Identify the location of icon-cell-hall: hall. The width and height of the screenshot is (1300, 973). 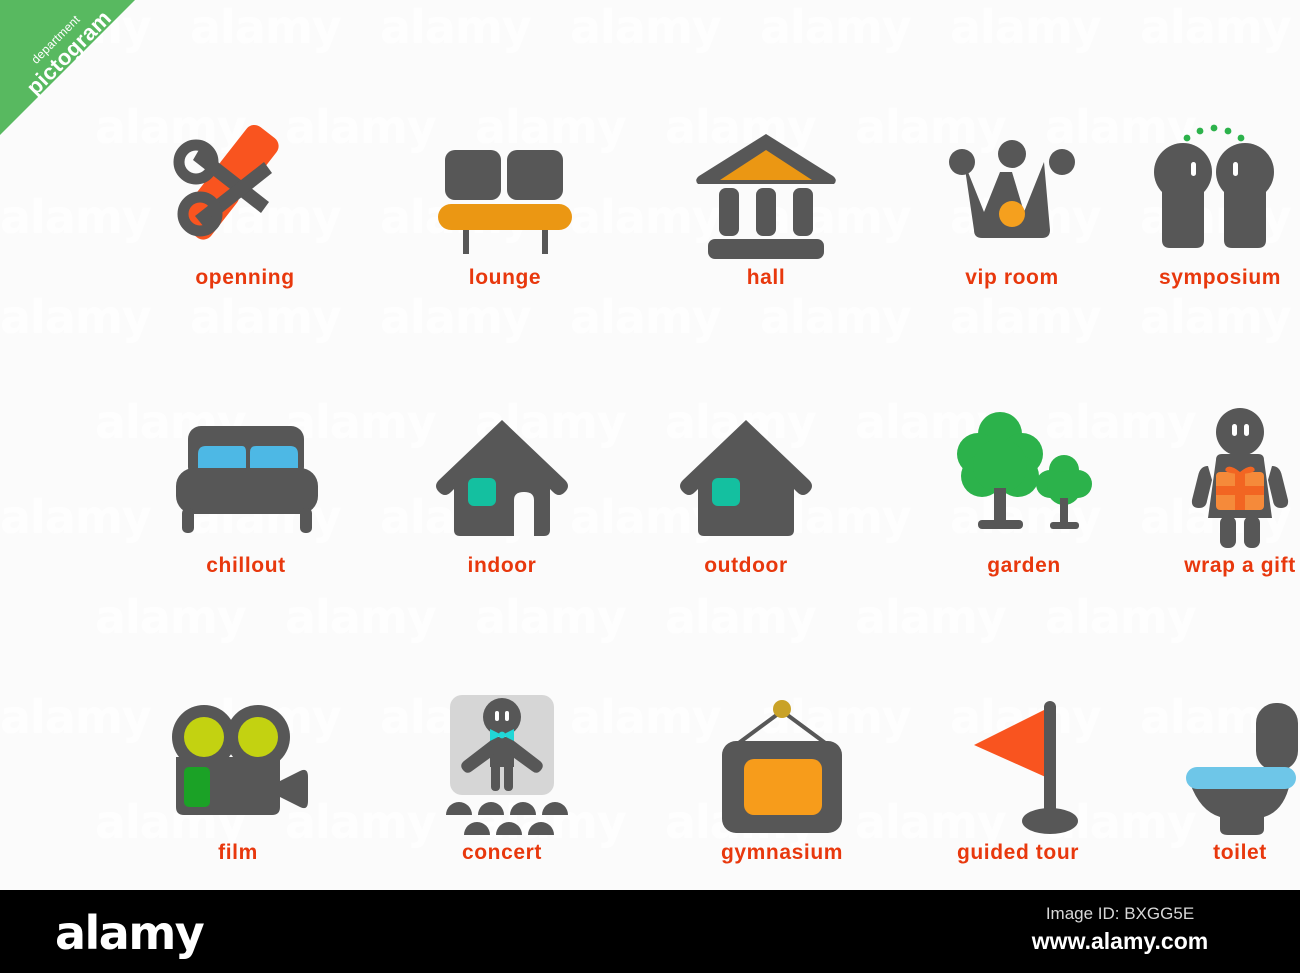
(766, 205).